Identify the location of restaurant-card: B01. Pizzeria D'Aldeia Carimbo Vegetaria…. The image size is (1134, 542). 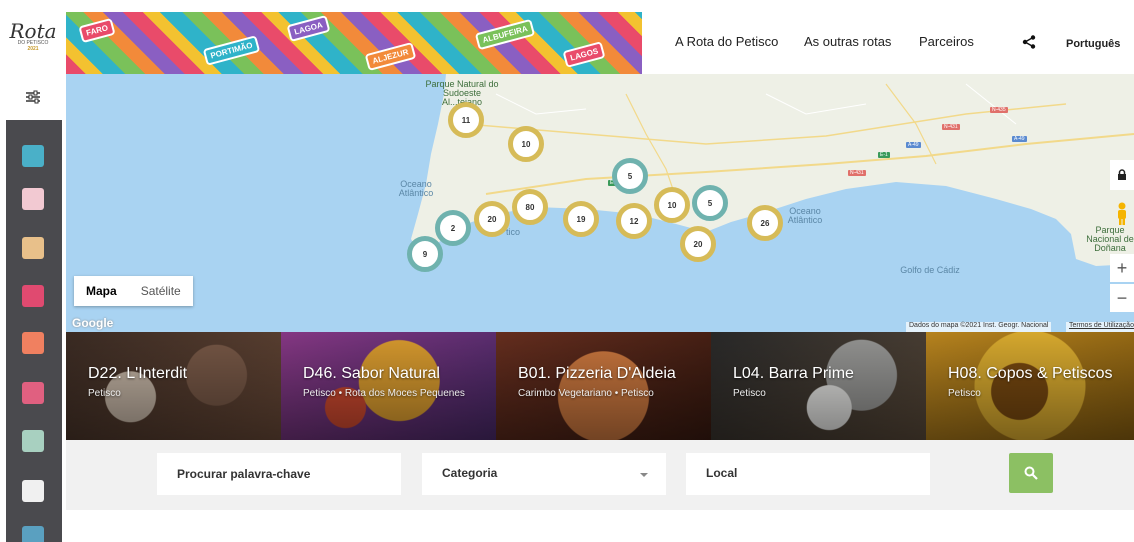
(603, 386).